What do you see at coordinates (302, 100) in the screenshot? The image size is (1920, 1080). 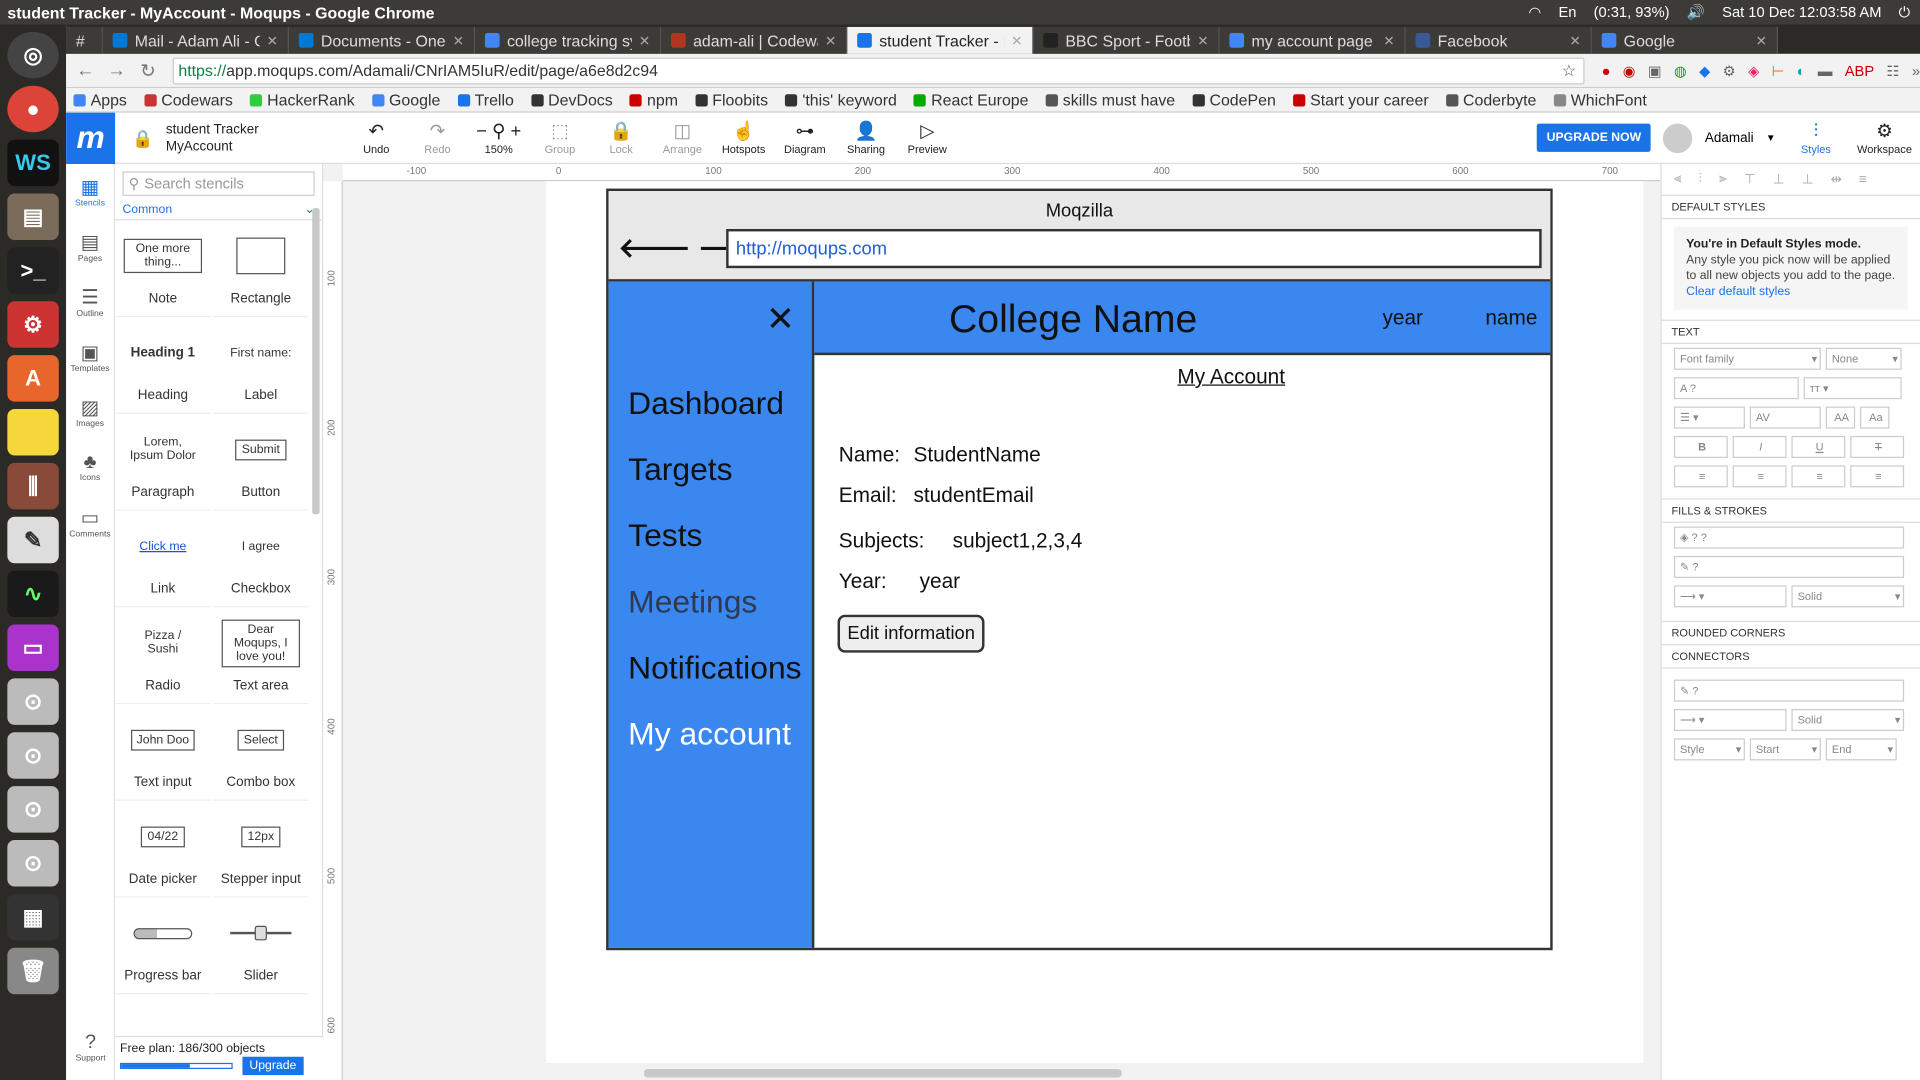 I see `bookmark-item: HackerRank` at bounding box center [302, 100].